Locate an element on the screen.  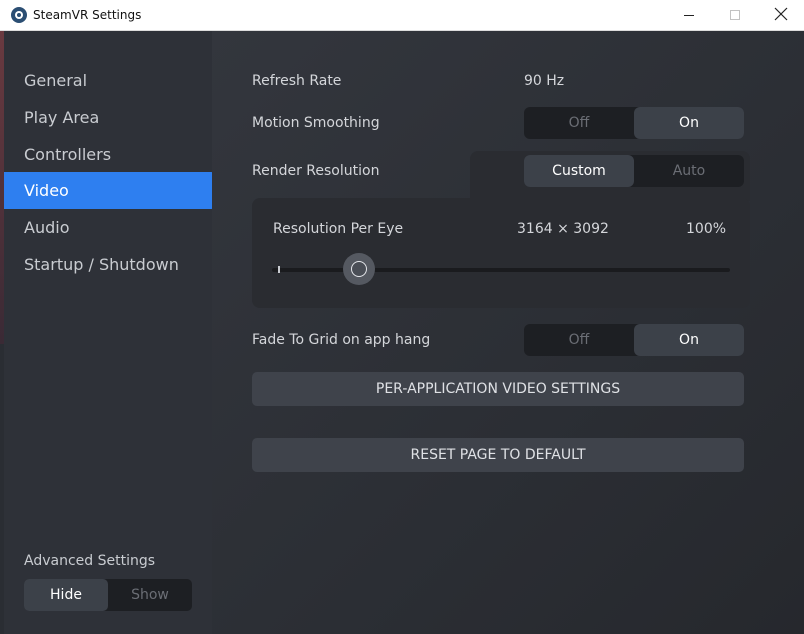
render-resolution-auto: Auto is located at coordinates (689, 171).